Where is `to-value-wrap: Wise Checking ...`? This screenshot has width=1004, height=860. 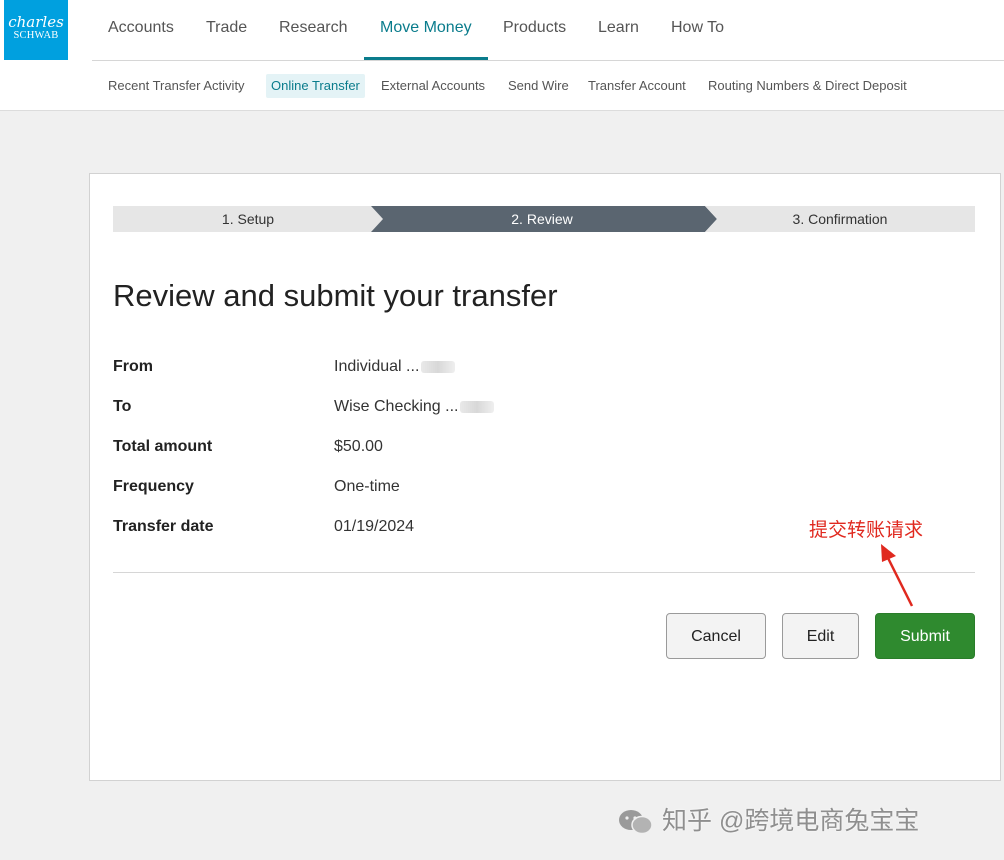
to-value-wrap: Wise Checking ... is located at coordinates (414, 407).